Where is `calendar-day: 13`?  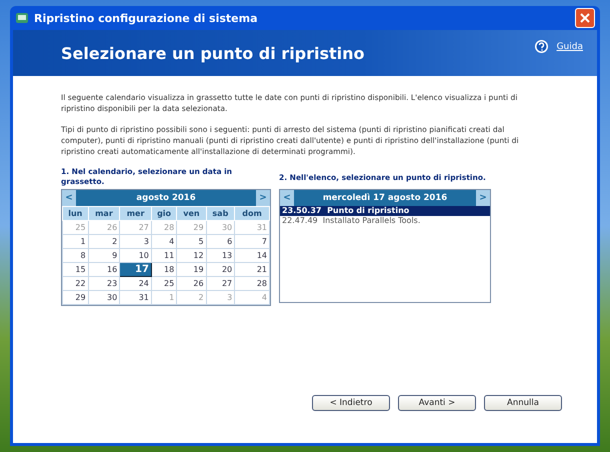 calendar-day: 13 is located at coordinates (220, 255).